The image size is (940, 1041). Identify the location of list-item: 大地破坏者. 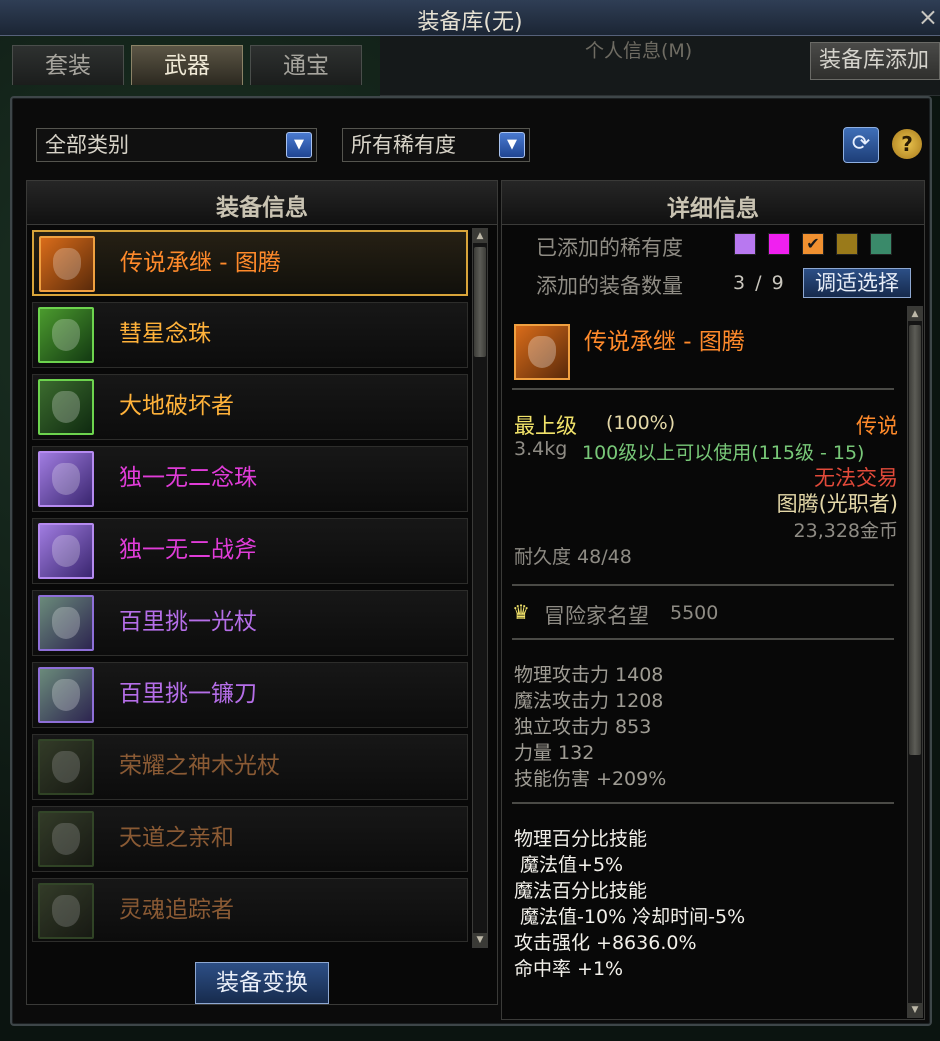
(250, 407).